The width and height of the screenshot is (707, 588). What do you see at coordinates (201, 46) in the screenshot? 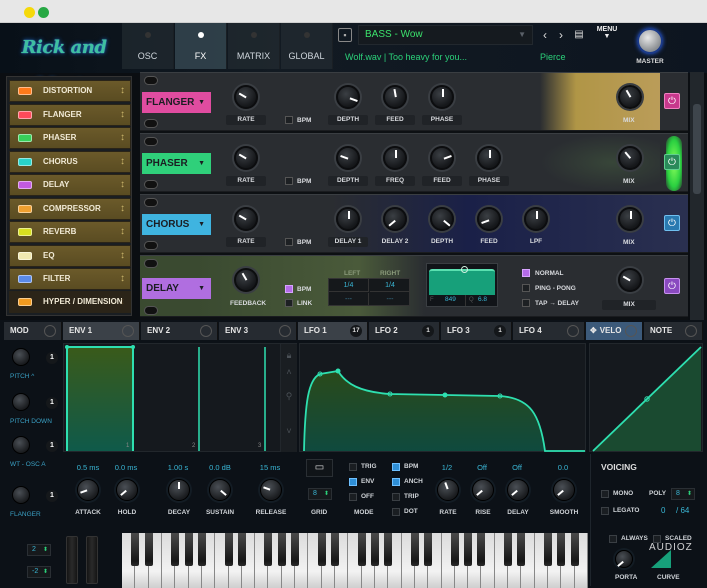
I see `tab-fx: FX` at bounding box center [201, 46].